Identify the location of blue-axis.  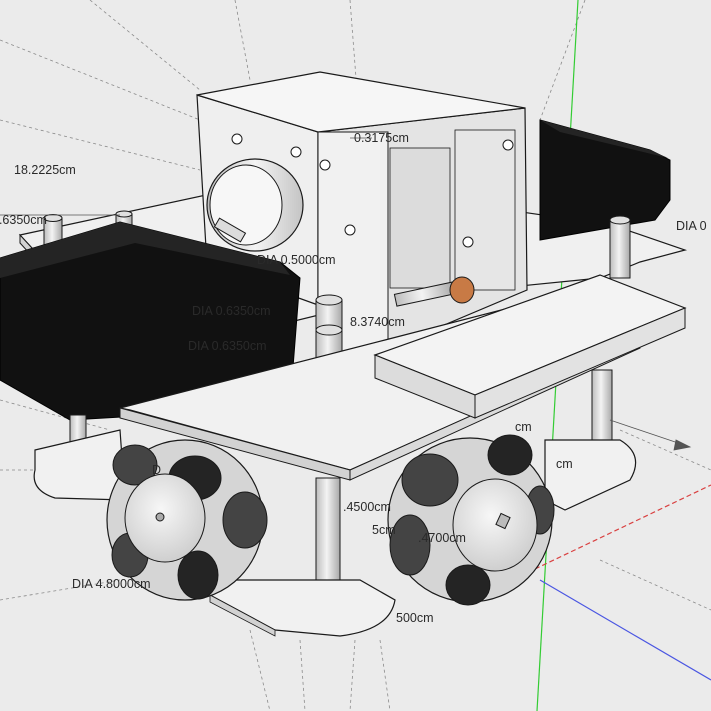
(625, 630).